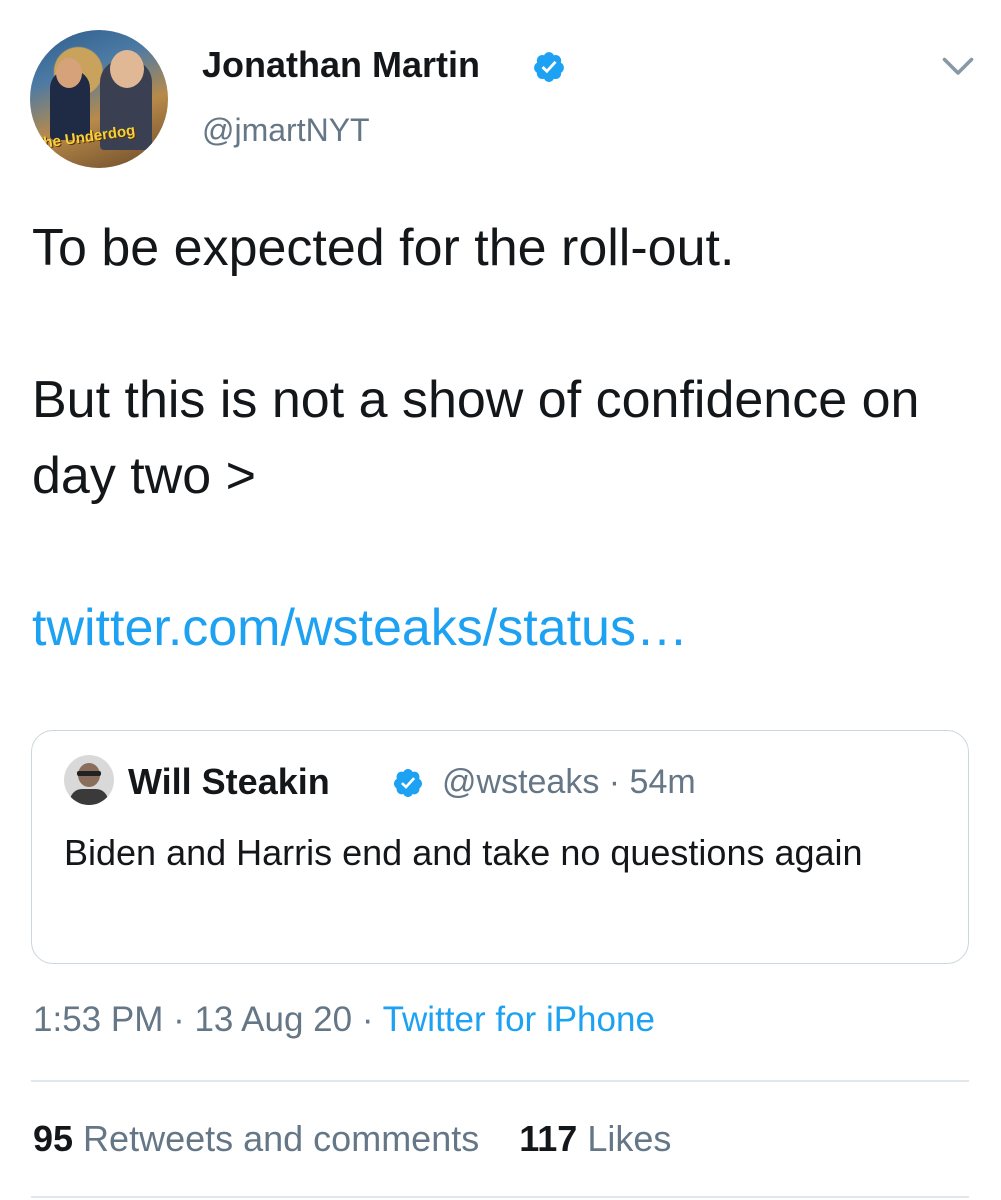 This screenshot has height=1200, width=1001. What do you see at coordinates (69, 73) in the screenshot?
I see `avatar-face-left` at bounding box center [69, 73].